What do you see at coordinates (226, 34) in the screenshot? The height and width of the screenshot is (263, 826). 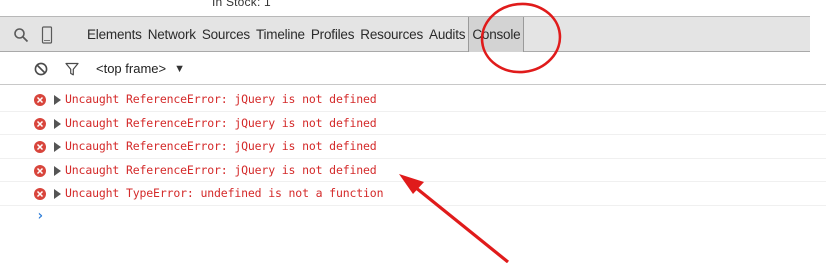 I see `tab-sources: Sources` at bounding box center [226, 34].